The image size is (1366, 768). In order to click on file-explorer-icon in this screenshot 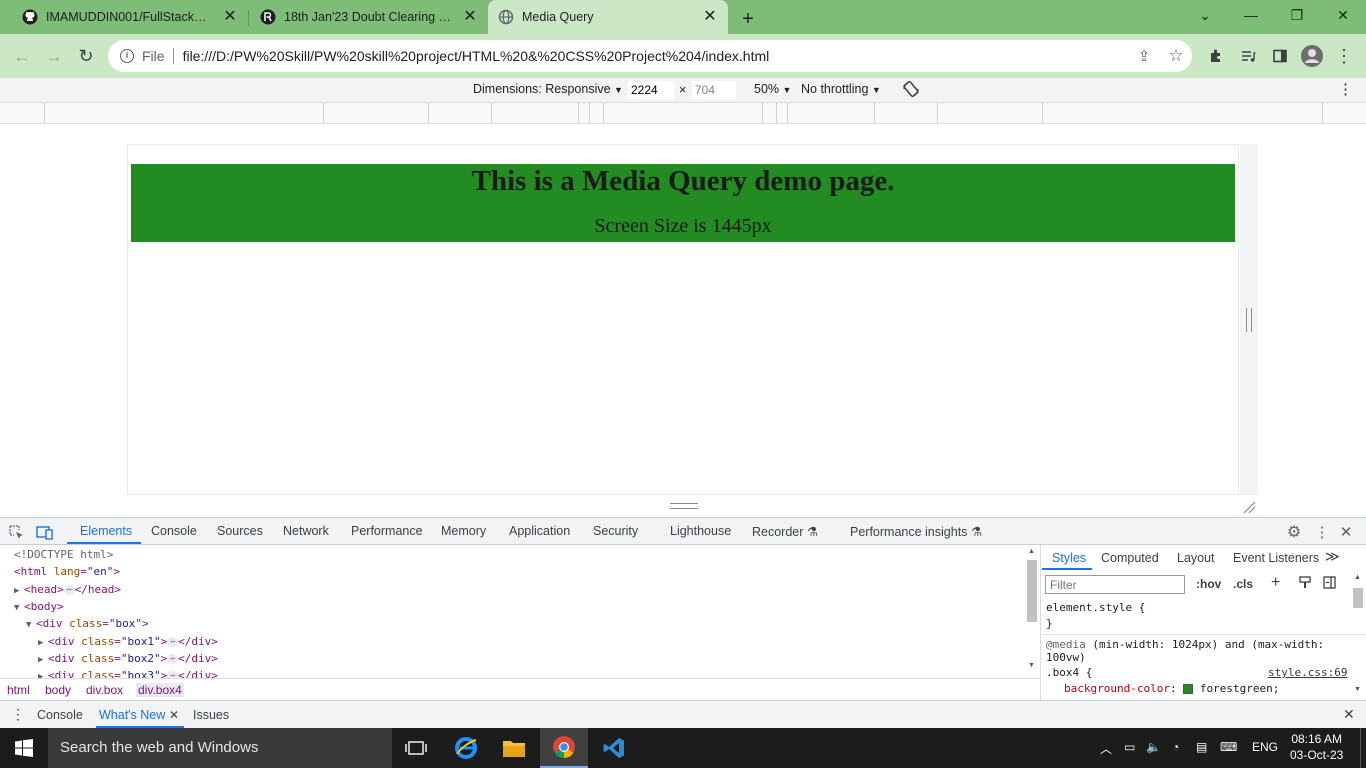, I will do `click(514, 748)`.